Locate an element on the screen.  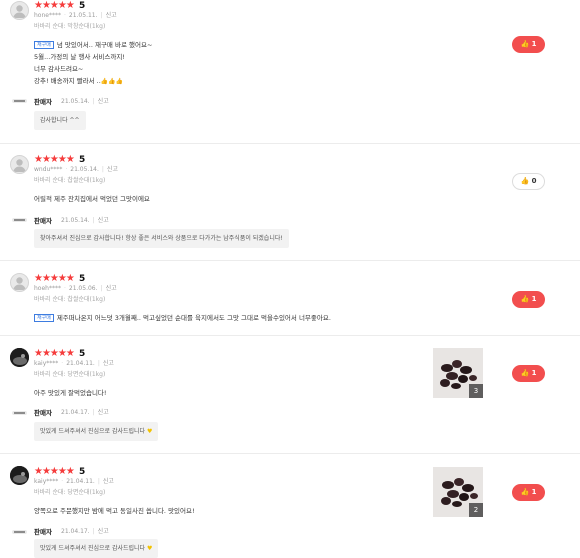
review-text-line: 강추! 배송까지 빨라서 ..👍👍👍 is located at coordinates (79, 81).